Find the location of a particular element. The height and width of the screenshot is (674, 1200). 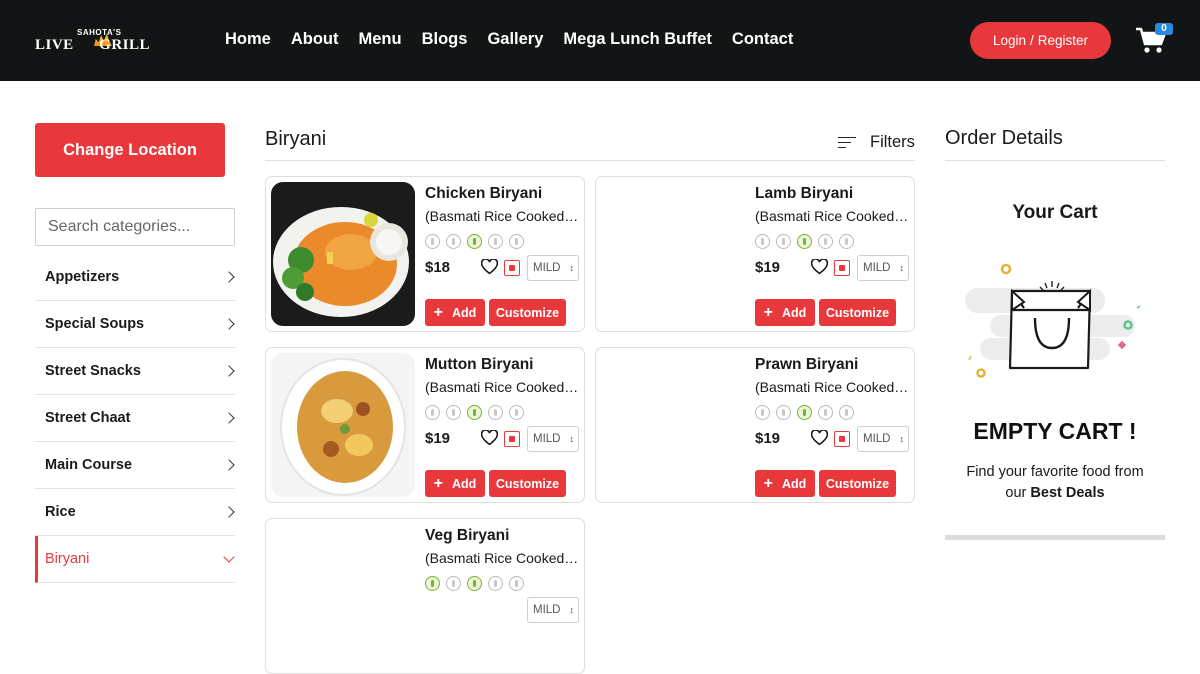

filters-button: Filters is located at coordinates (876, 142).